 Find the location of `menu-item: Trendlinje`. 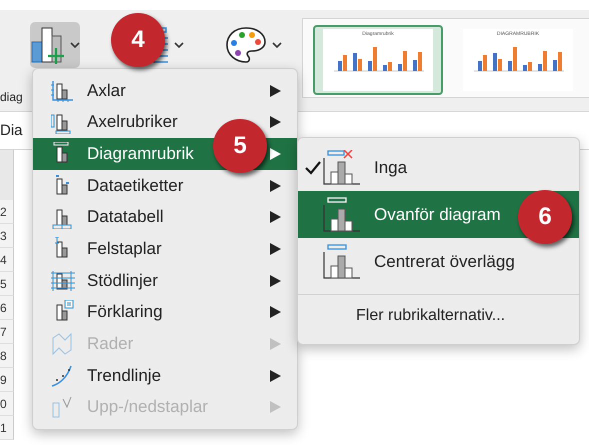

menu-item: Trendlinje is located at coordinates (165, 376).